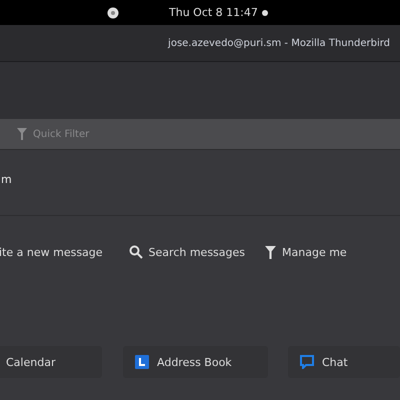  What do you see at coordinates (307, 362) in the screenshot?
I see `chat-icon` at bounding box center [307, 362].